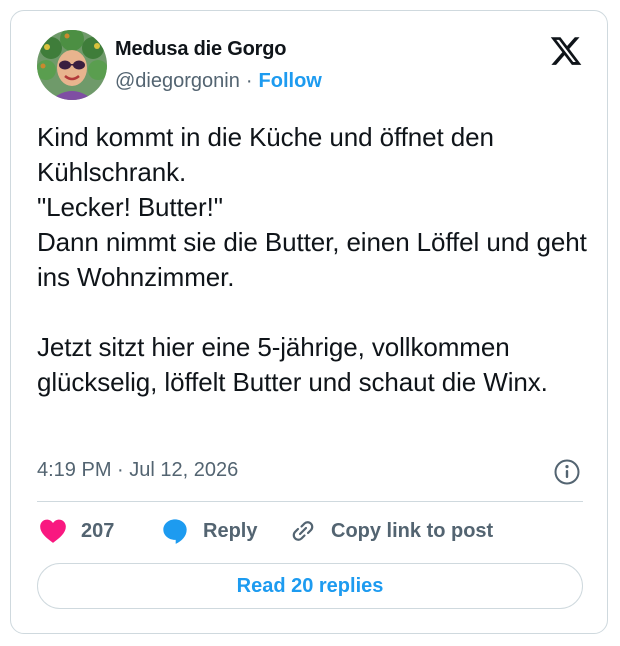 This screenshot has width=620, height=646. I want to click on read-replies-button: Read 20 replies, so click(310, 586).